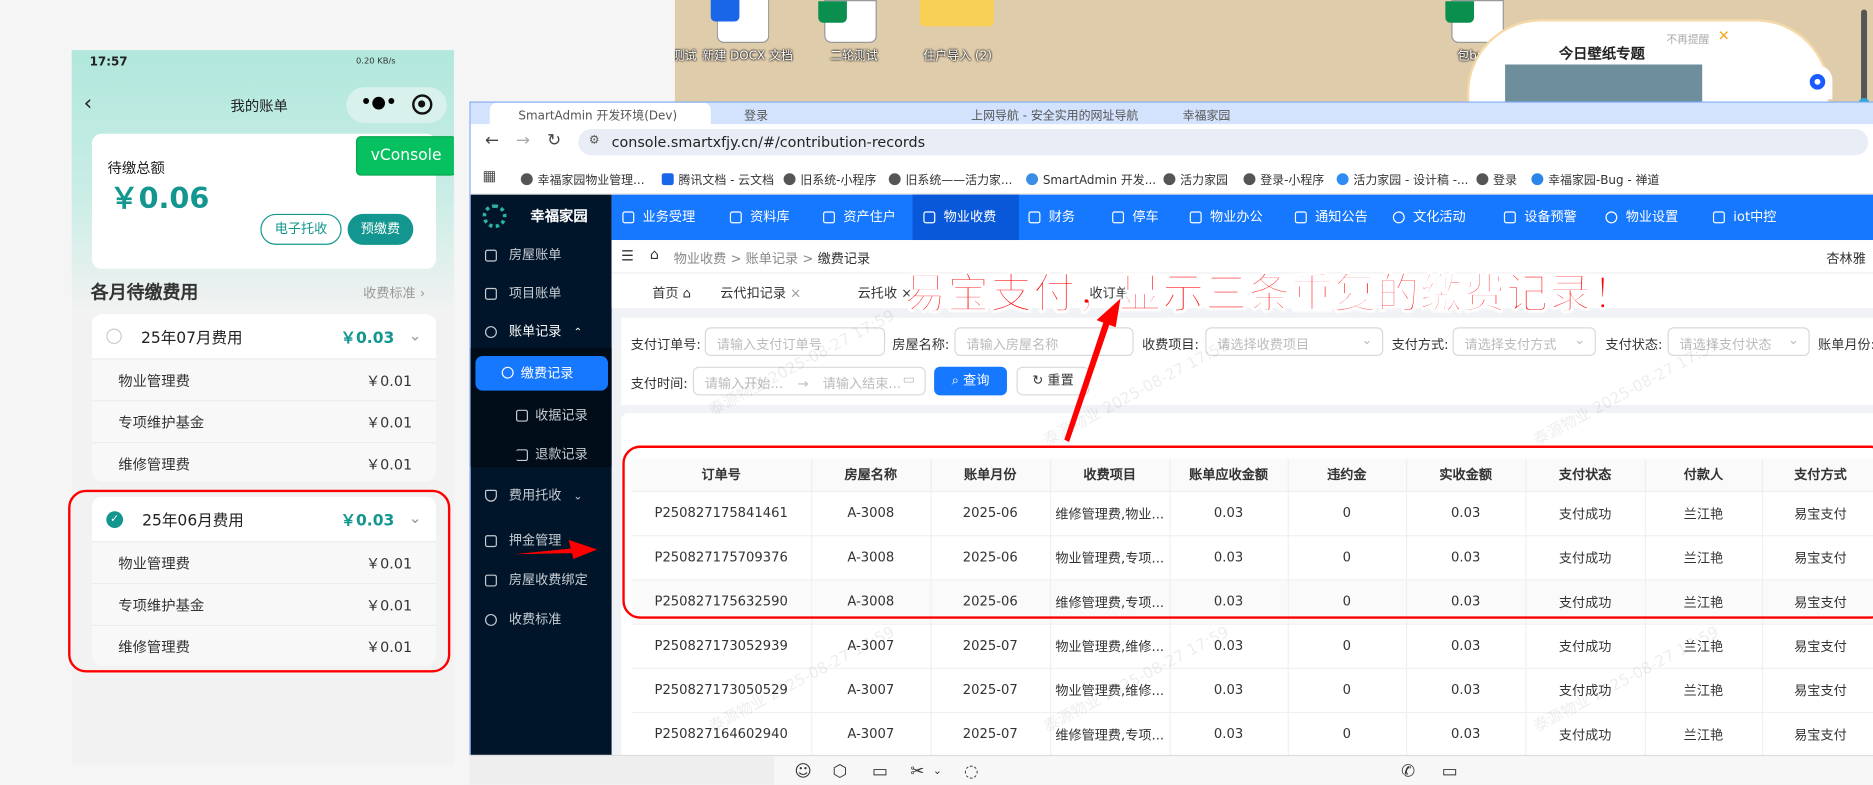  I want to click on arrow-to-filter, so click(1092, 370).